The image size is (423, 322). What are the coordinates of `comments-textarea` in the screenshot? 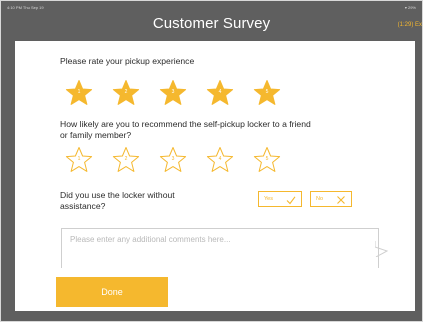 It's located at (220, 248).